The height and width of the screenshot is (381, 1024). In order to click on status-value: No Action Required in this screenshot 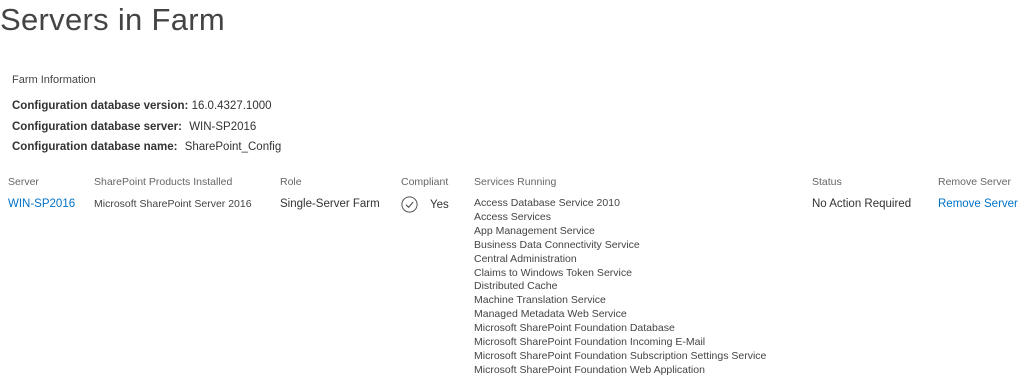, I will do `click(862, 204)`.